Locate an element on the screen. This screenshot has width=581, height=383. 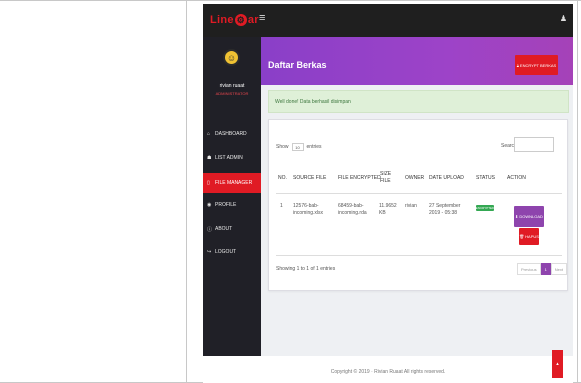
column-header: NO. is located at coordinates (282, 177).